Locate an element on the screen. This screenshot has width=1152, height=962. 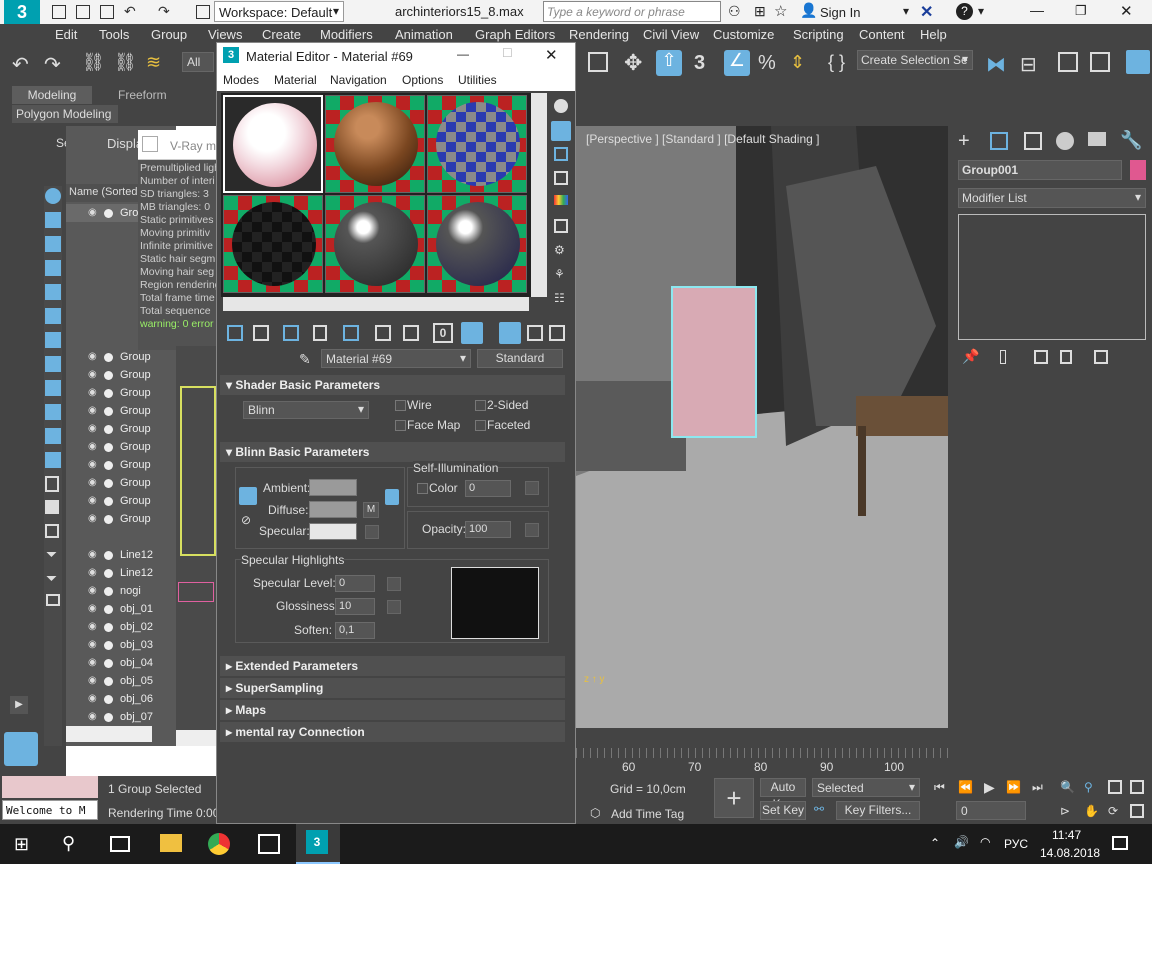
face-map-checkbox is located at coordinates (400, 425).